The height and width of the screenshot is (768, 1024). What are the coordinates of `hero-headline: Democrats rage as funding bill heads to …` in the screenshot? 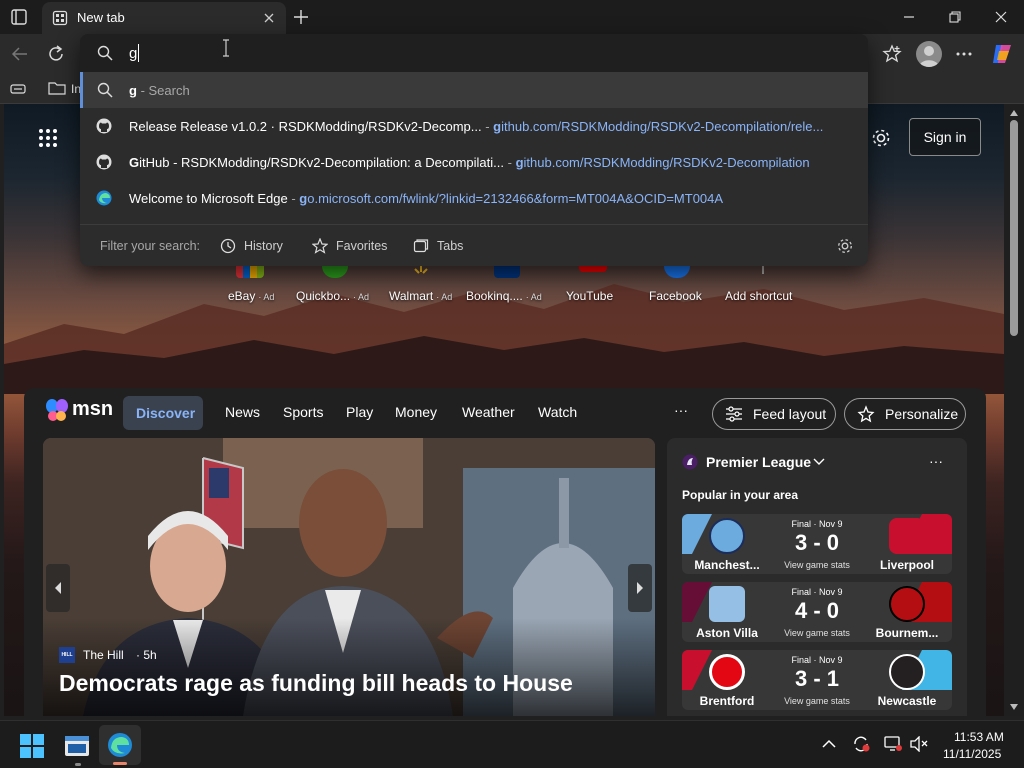 It's located at (316, 683).